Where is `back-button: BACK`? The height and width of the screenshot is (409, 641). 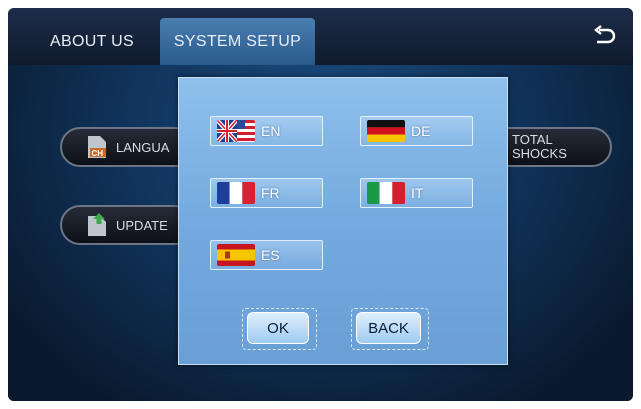 back-button: BACK is located at coordinates (388, 328).